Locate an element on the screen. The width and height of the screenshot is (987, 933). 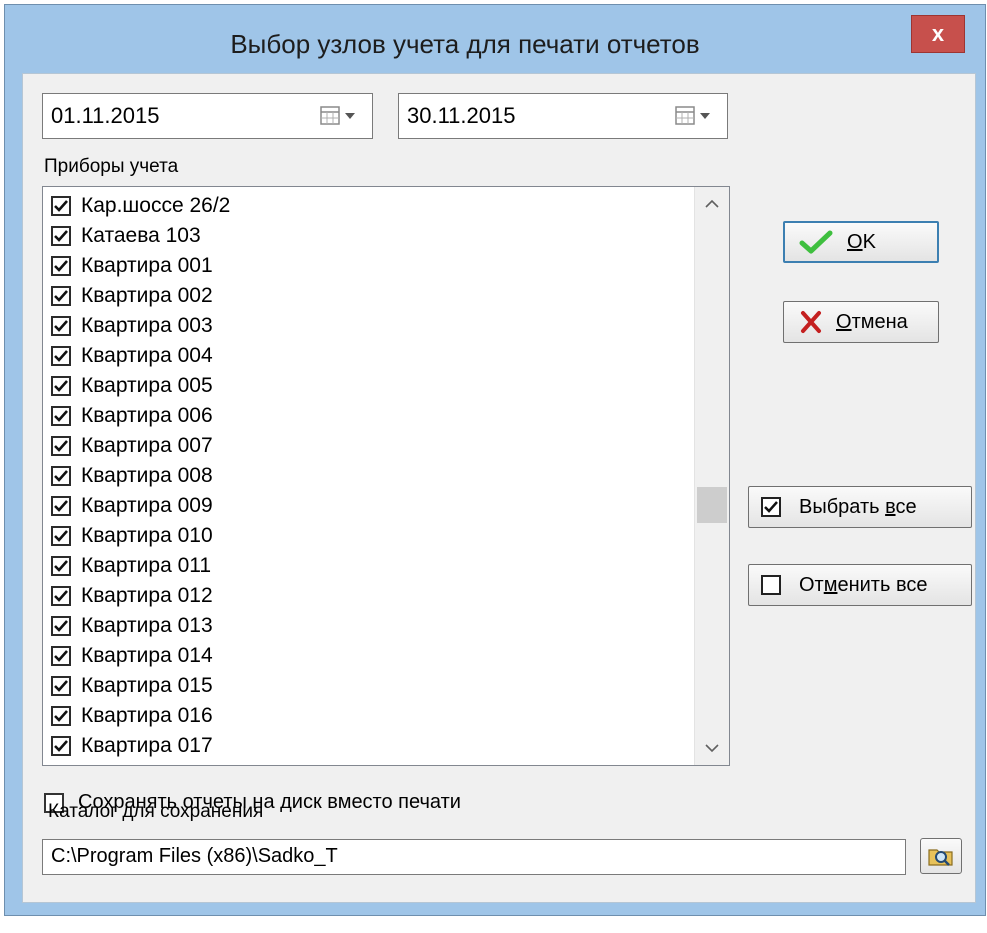
date-to-value: 30.11.2015 is located at coordinates (461, 115).